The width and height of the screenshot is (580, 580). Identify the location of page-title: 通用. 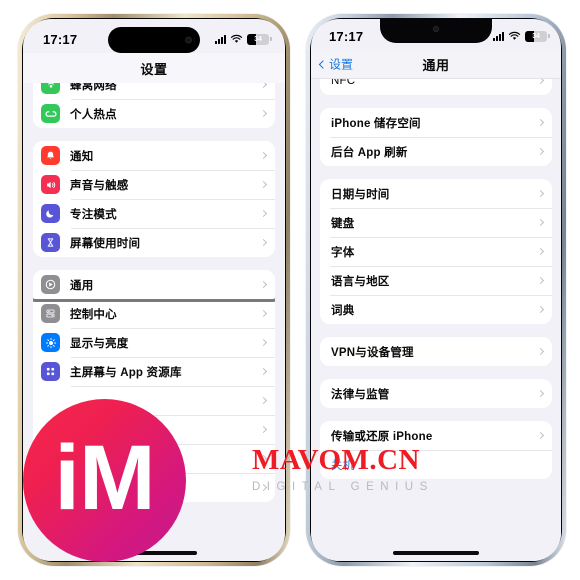
(436, 65).